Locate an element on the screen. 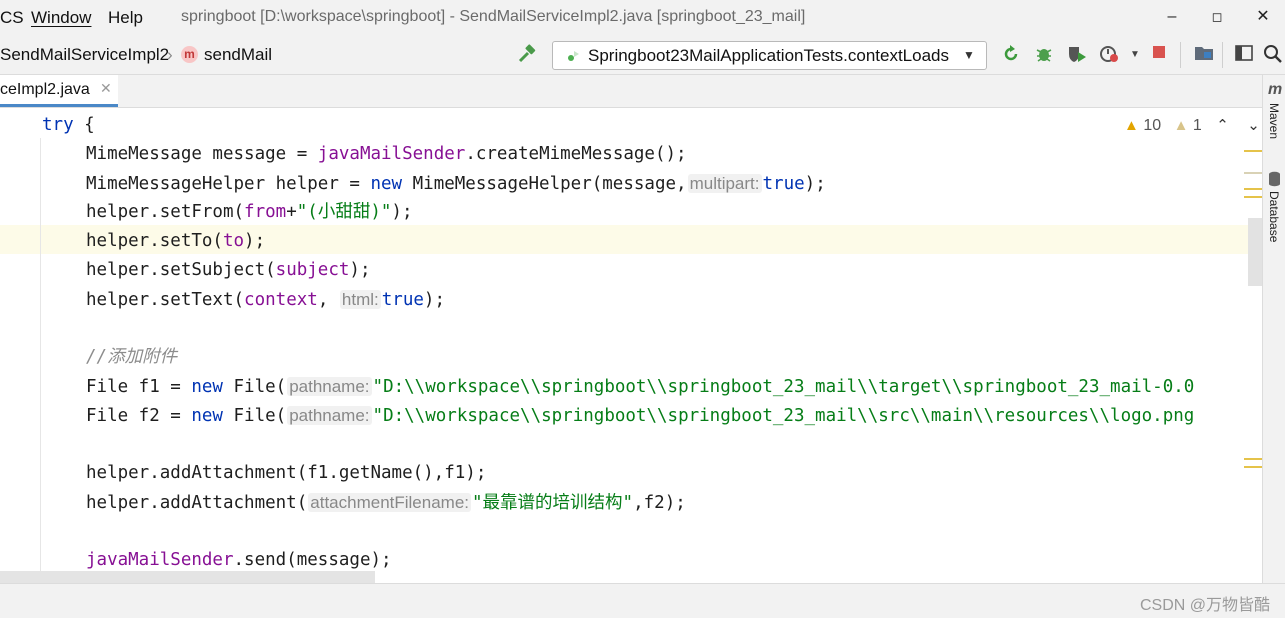  field-reference: from is located at coordinates (265, 212).